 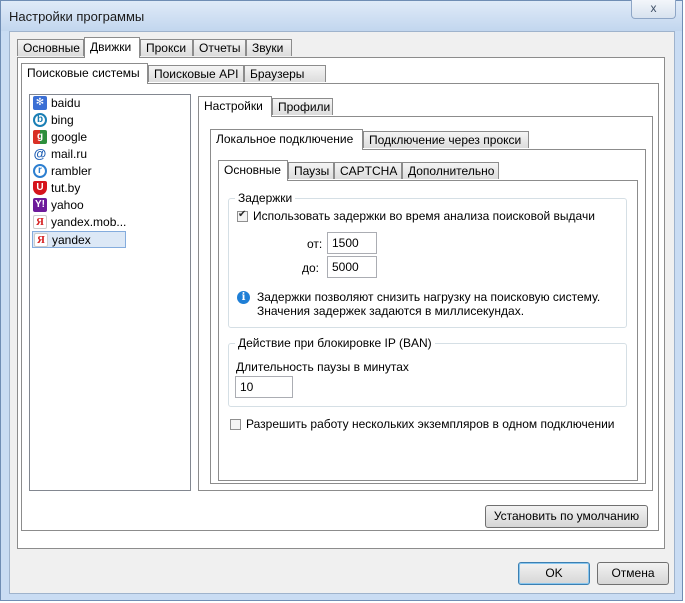 What do you see at coordinates (219, 47) in the screenshot?
I see `tab-reports: Отчеты` at bounding box center [219, 47].